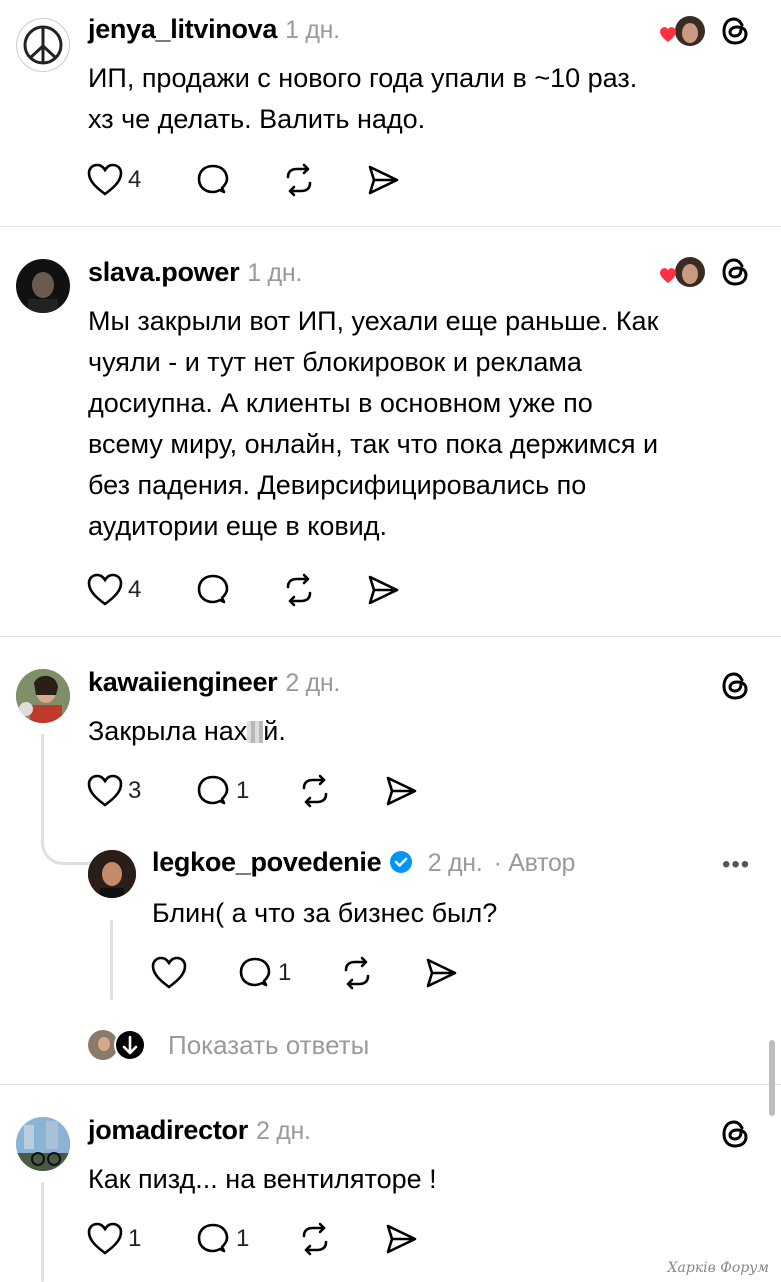 The width and height of the screenshot is (781, 1282). I want to click on verified-badge-icon, so click(400, 862).